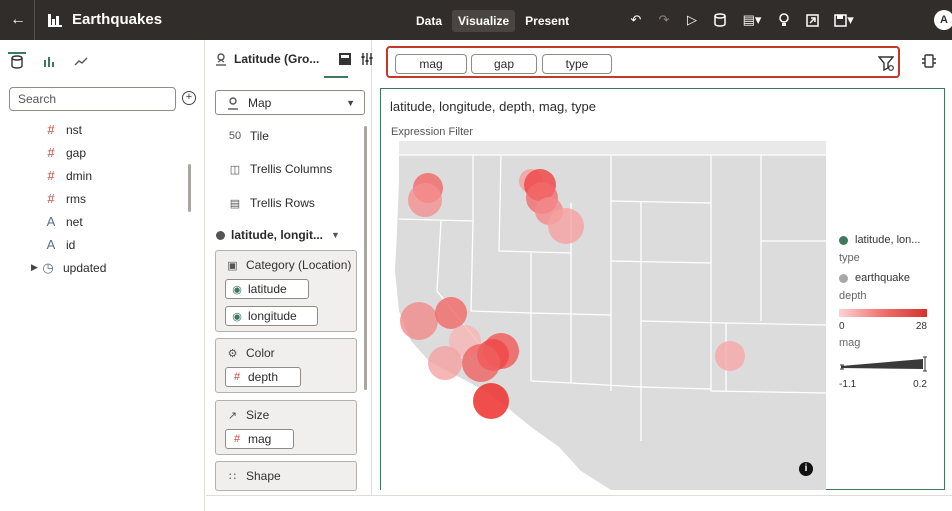 This screenshot has width=952, height=511. I want to click on mag-max: 0.2, so click(920, 384).